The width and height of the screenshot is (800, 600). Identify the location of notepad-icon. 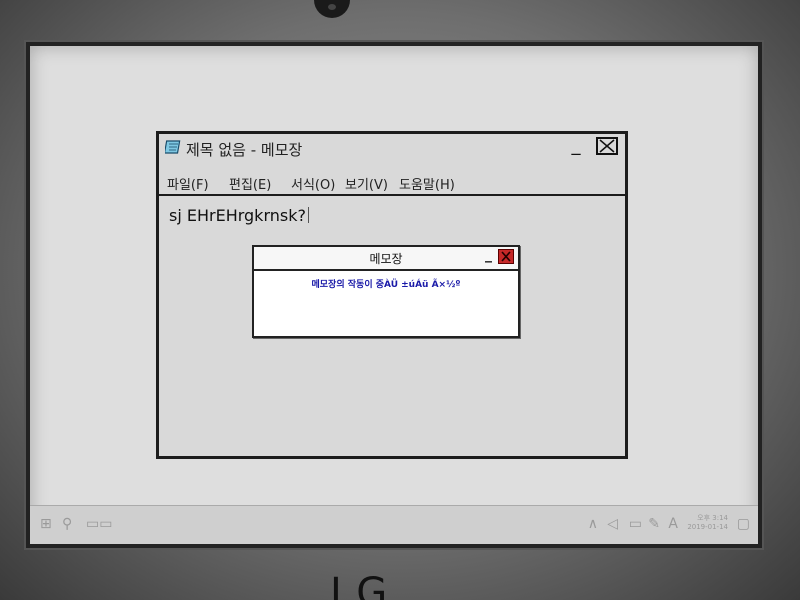
(172, 147).